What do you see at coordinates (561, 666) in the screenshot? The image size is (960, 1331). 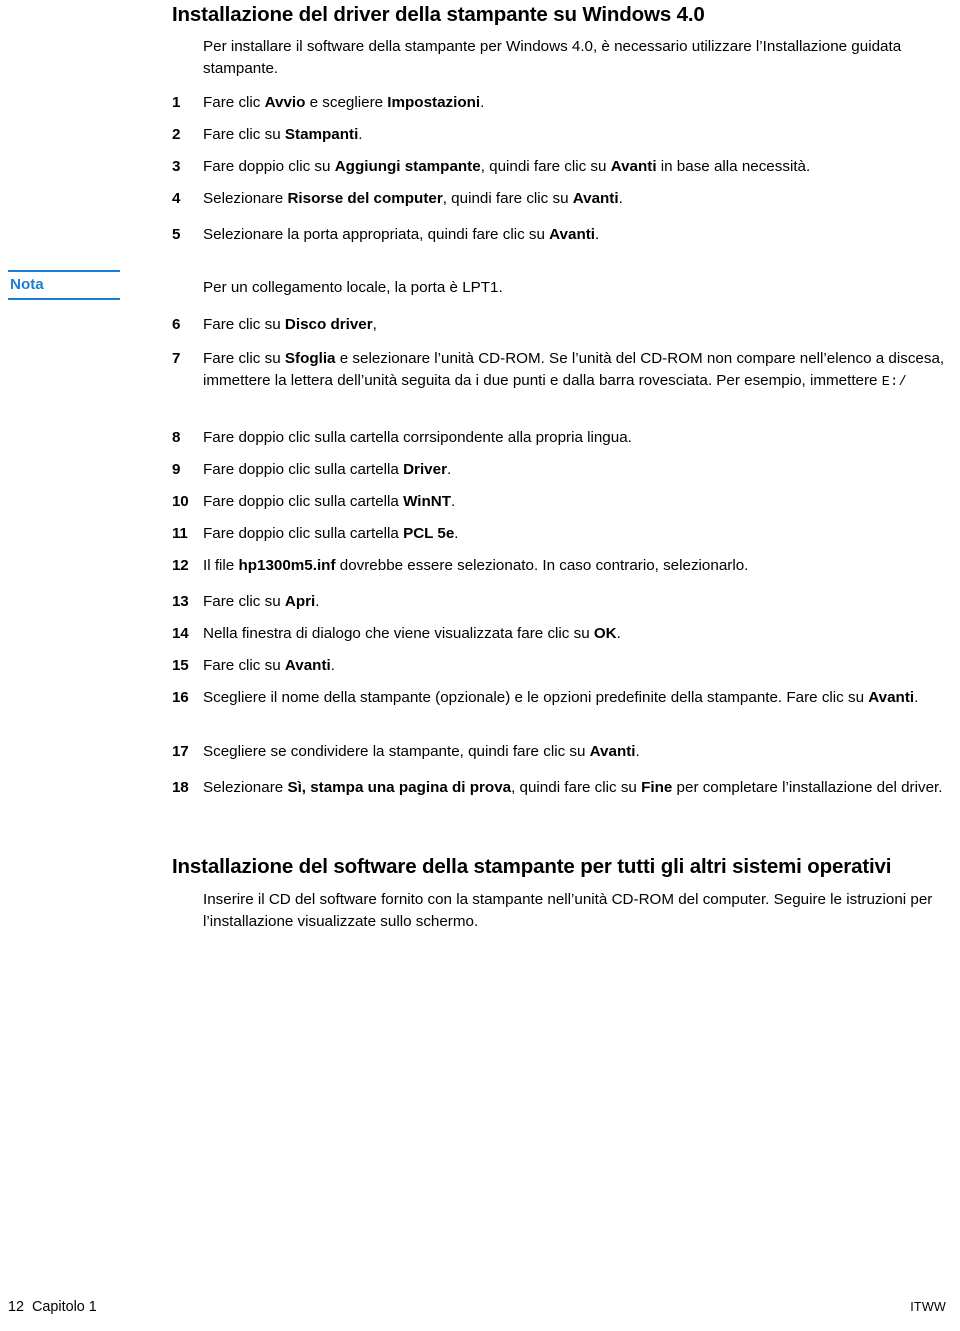 I see `step-item: 15 Fare clic su Avanti.` at bounding box center [561, 666].